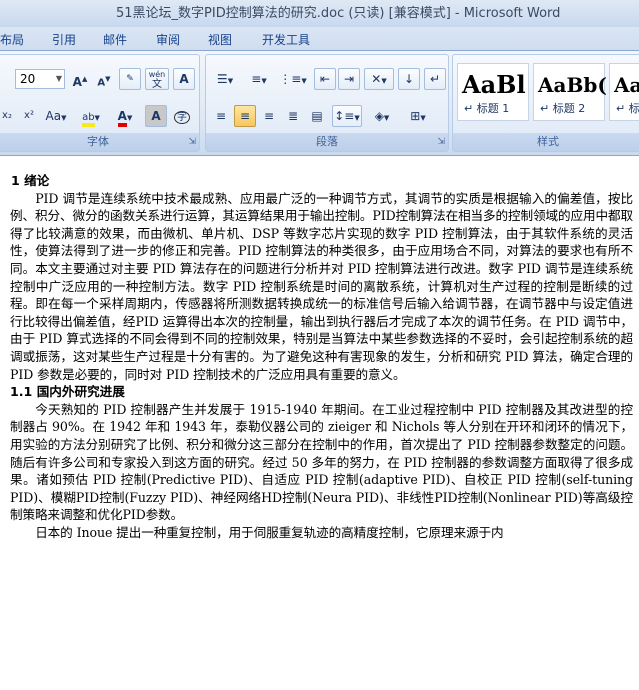 The height and width of the screenshot is (690, 639). Describe the element at coordinates (319, 164) in the screenshot. I see `ruler-gap` at that location.